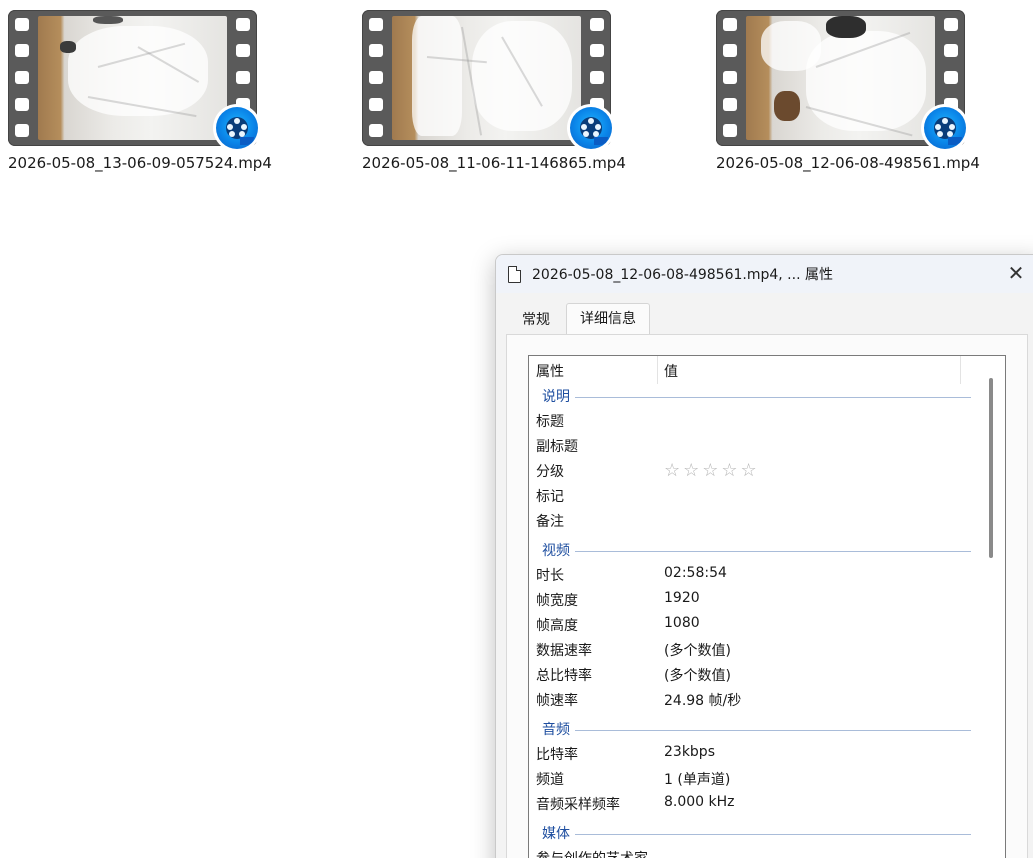 This screenshot has width=1033, height=858. I want to click on group-header-description: 说明, so click(754, 397).